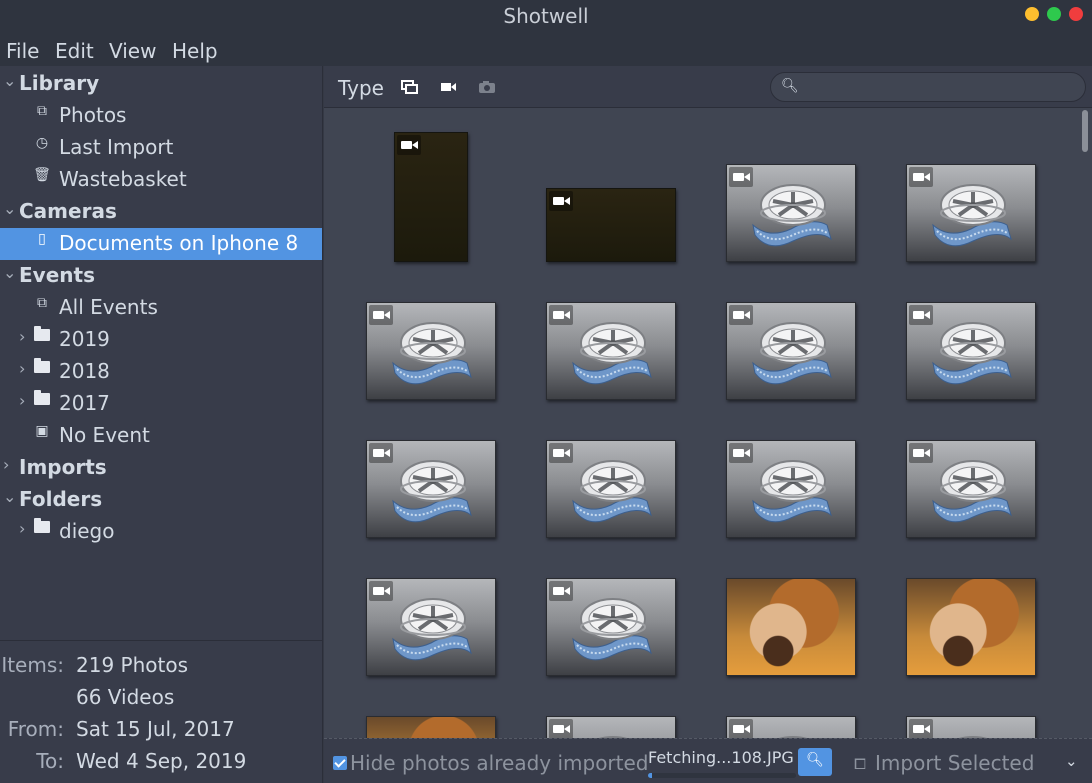 The image size is (1092, 783). What do you see at coordinates (59, 83) in the screenshot?
I see `sidebar-header-label: Library` at bounding box center [59, 83].